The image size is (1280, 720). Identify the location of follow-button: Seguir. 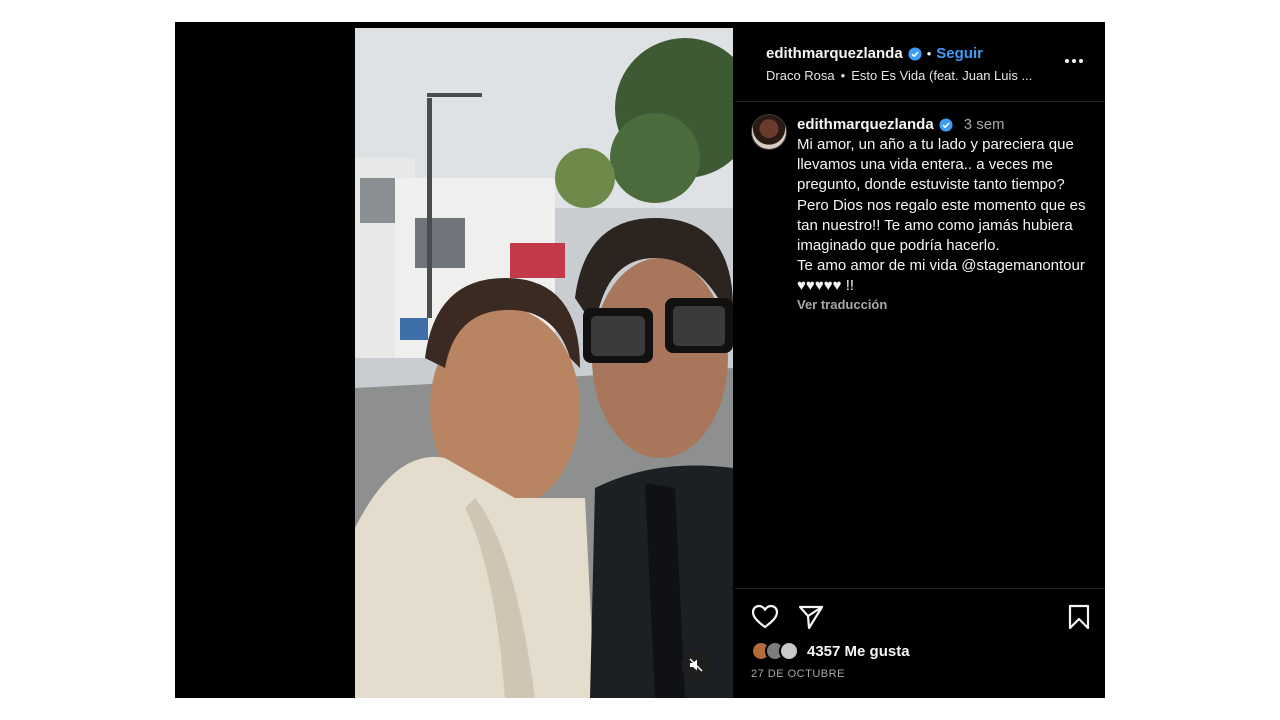
(959, 53).